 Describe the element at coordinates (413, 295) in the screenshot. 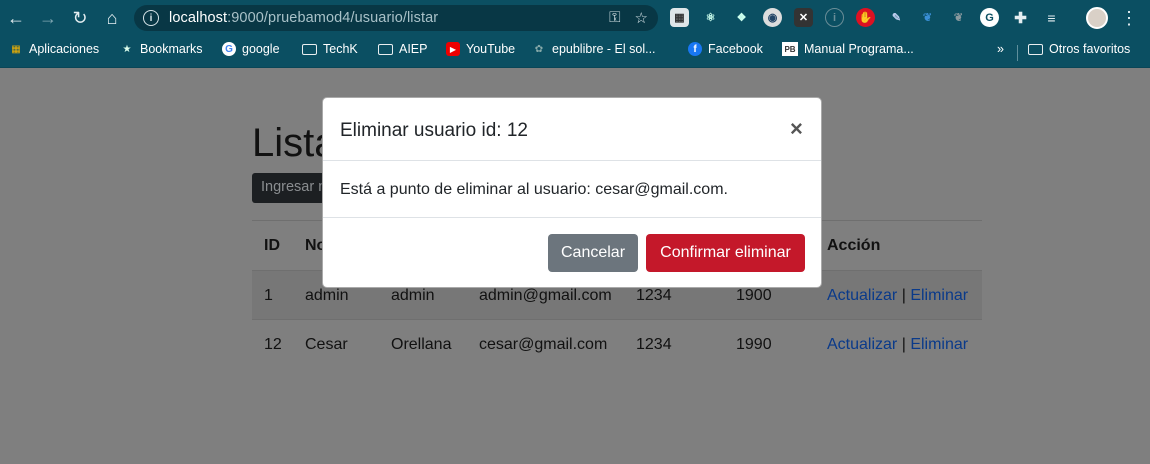

I see `cell-apellido: admin` at that location.